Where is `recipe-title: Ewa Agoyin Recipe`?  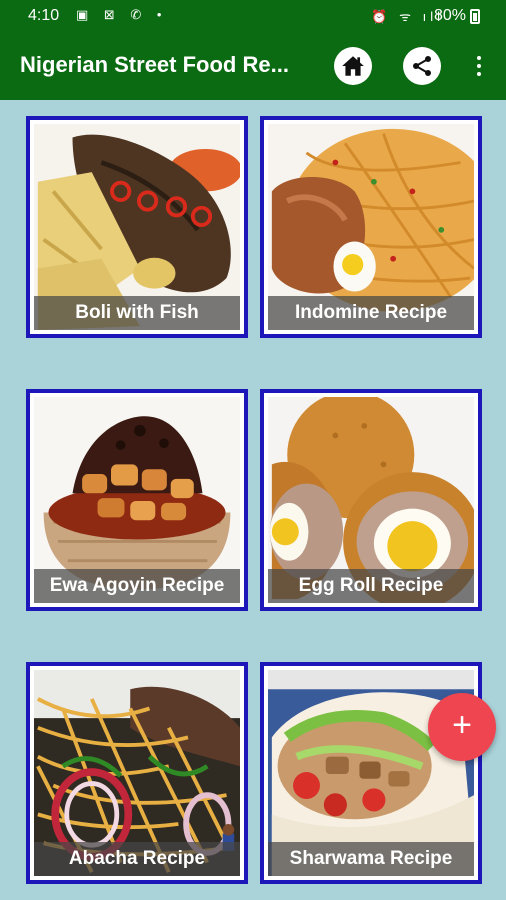
recipe-title: Ewa Agoyin Recipe is located at coordinates (137, 586).